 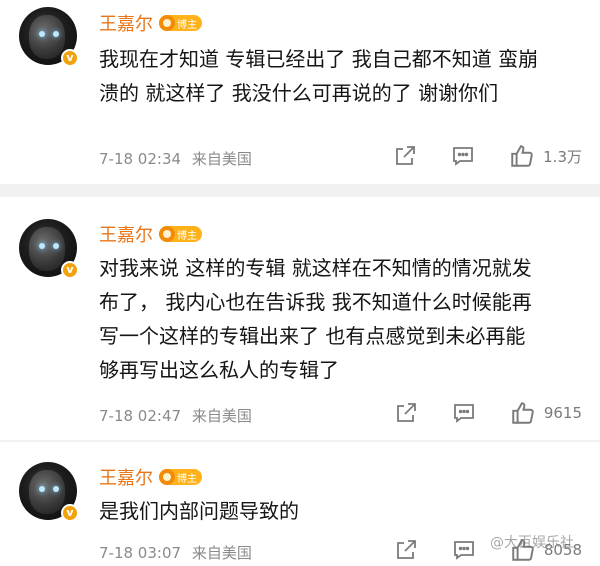 I want to click on watermark: @大百娱乐社, so click(x=532, y=543).